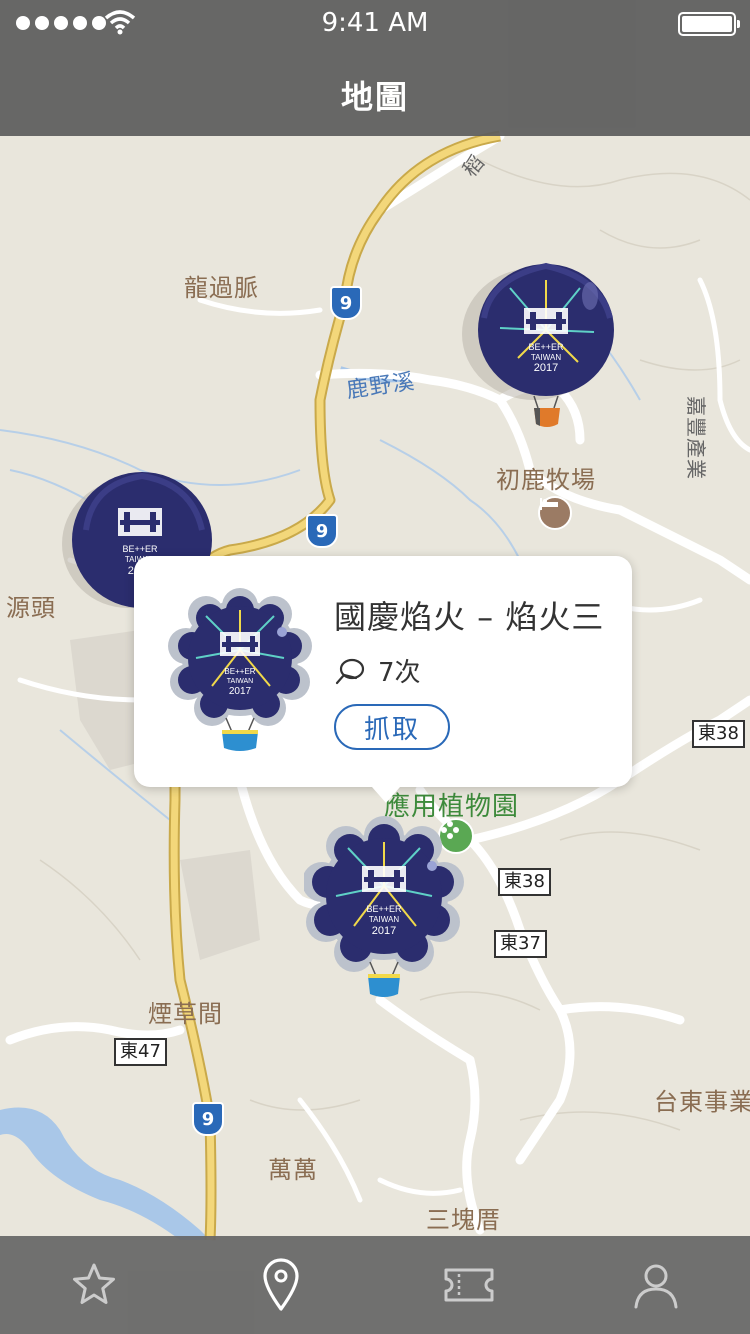  Describe the element at coordinates (293, 1170) in the screenshot. I see `place-label: 萬萬` at that location.